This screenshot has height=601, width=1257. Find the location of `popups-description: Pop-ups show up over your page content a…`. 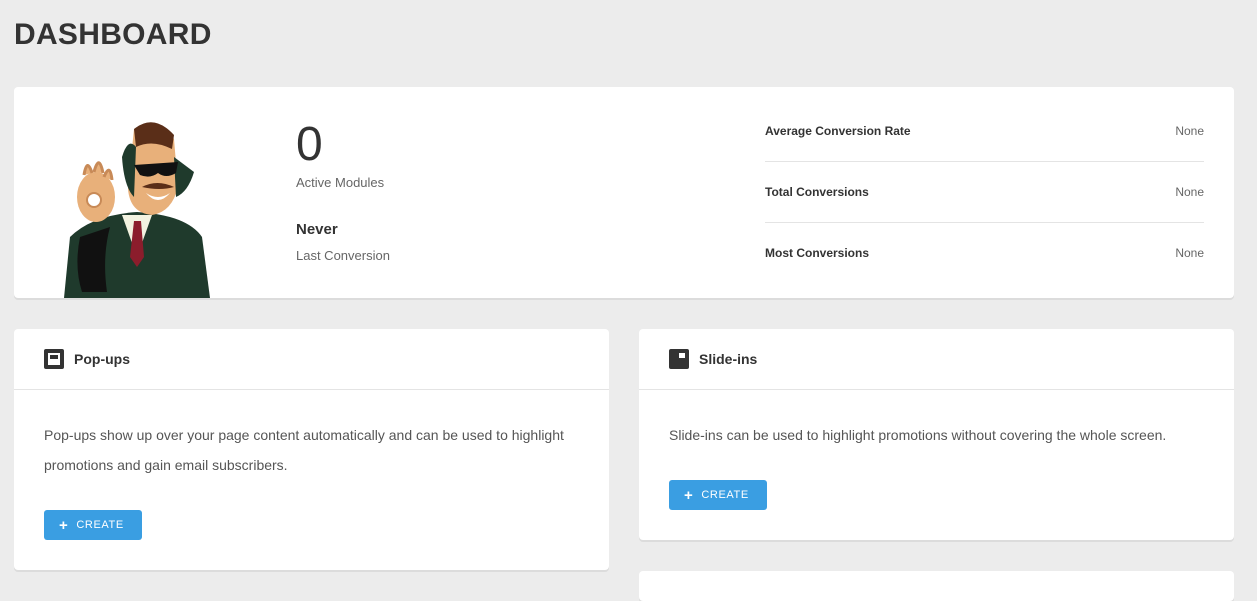

popups-description: Pop-ups show up over your page content a… is located at coordinates (304, 450).